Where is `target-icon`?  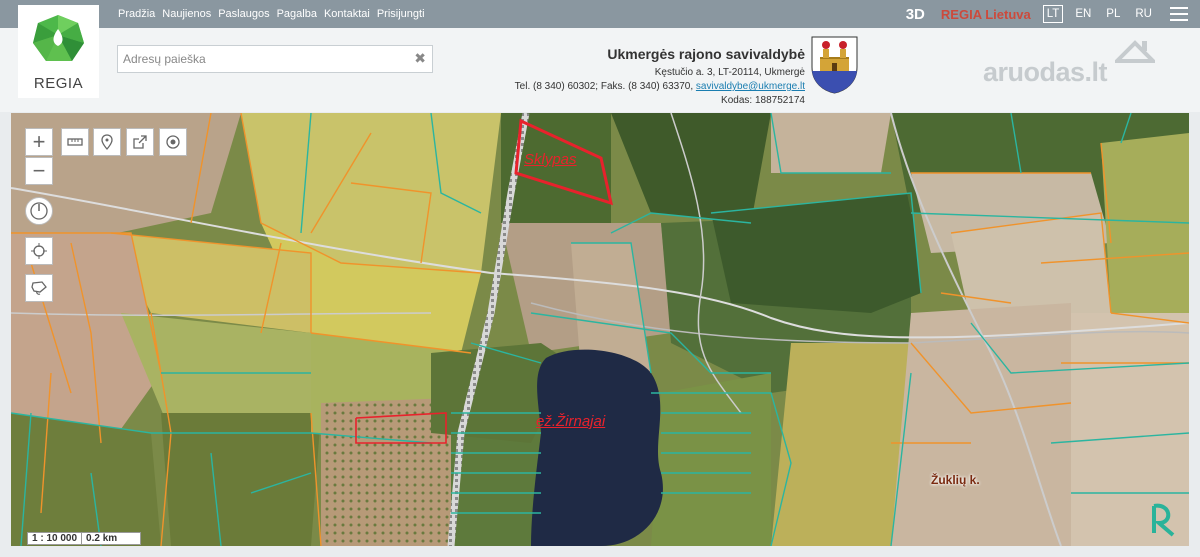
target-icon is located at coordinates (173, 142).